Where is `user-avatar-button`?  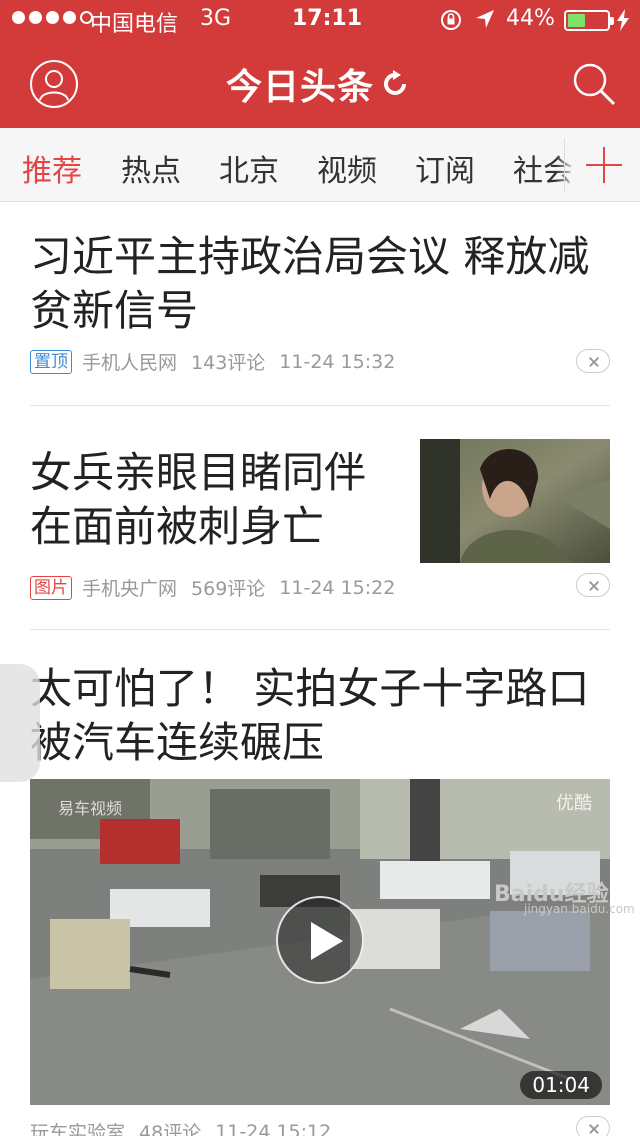 user-avatar-button is located at coordinates (54, 84).